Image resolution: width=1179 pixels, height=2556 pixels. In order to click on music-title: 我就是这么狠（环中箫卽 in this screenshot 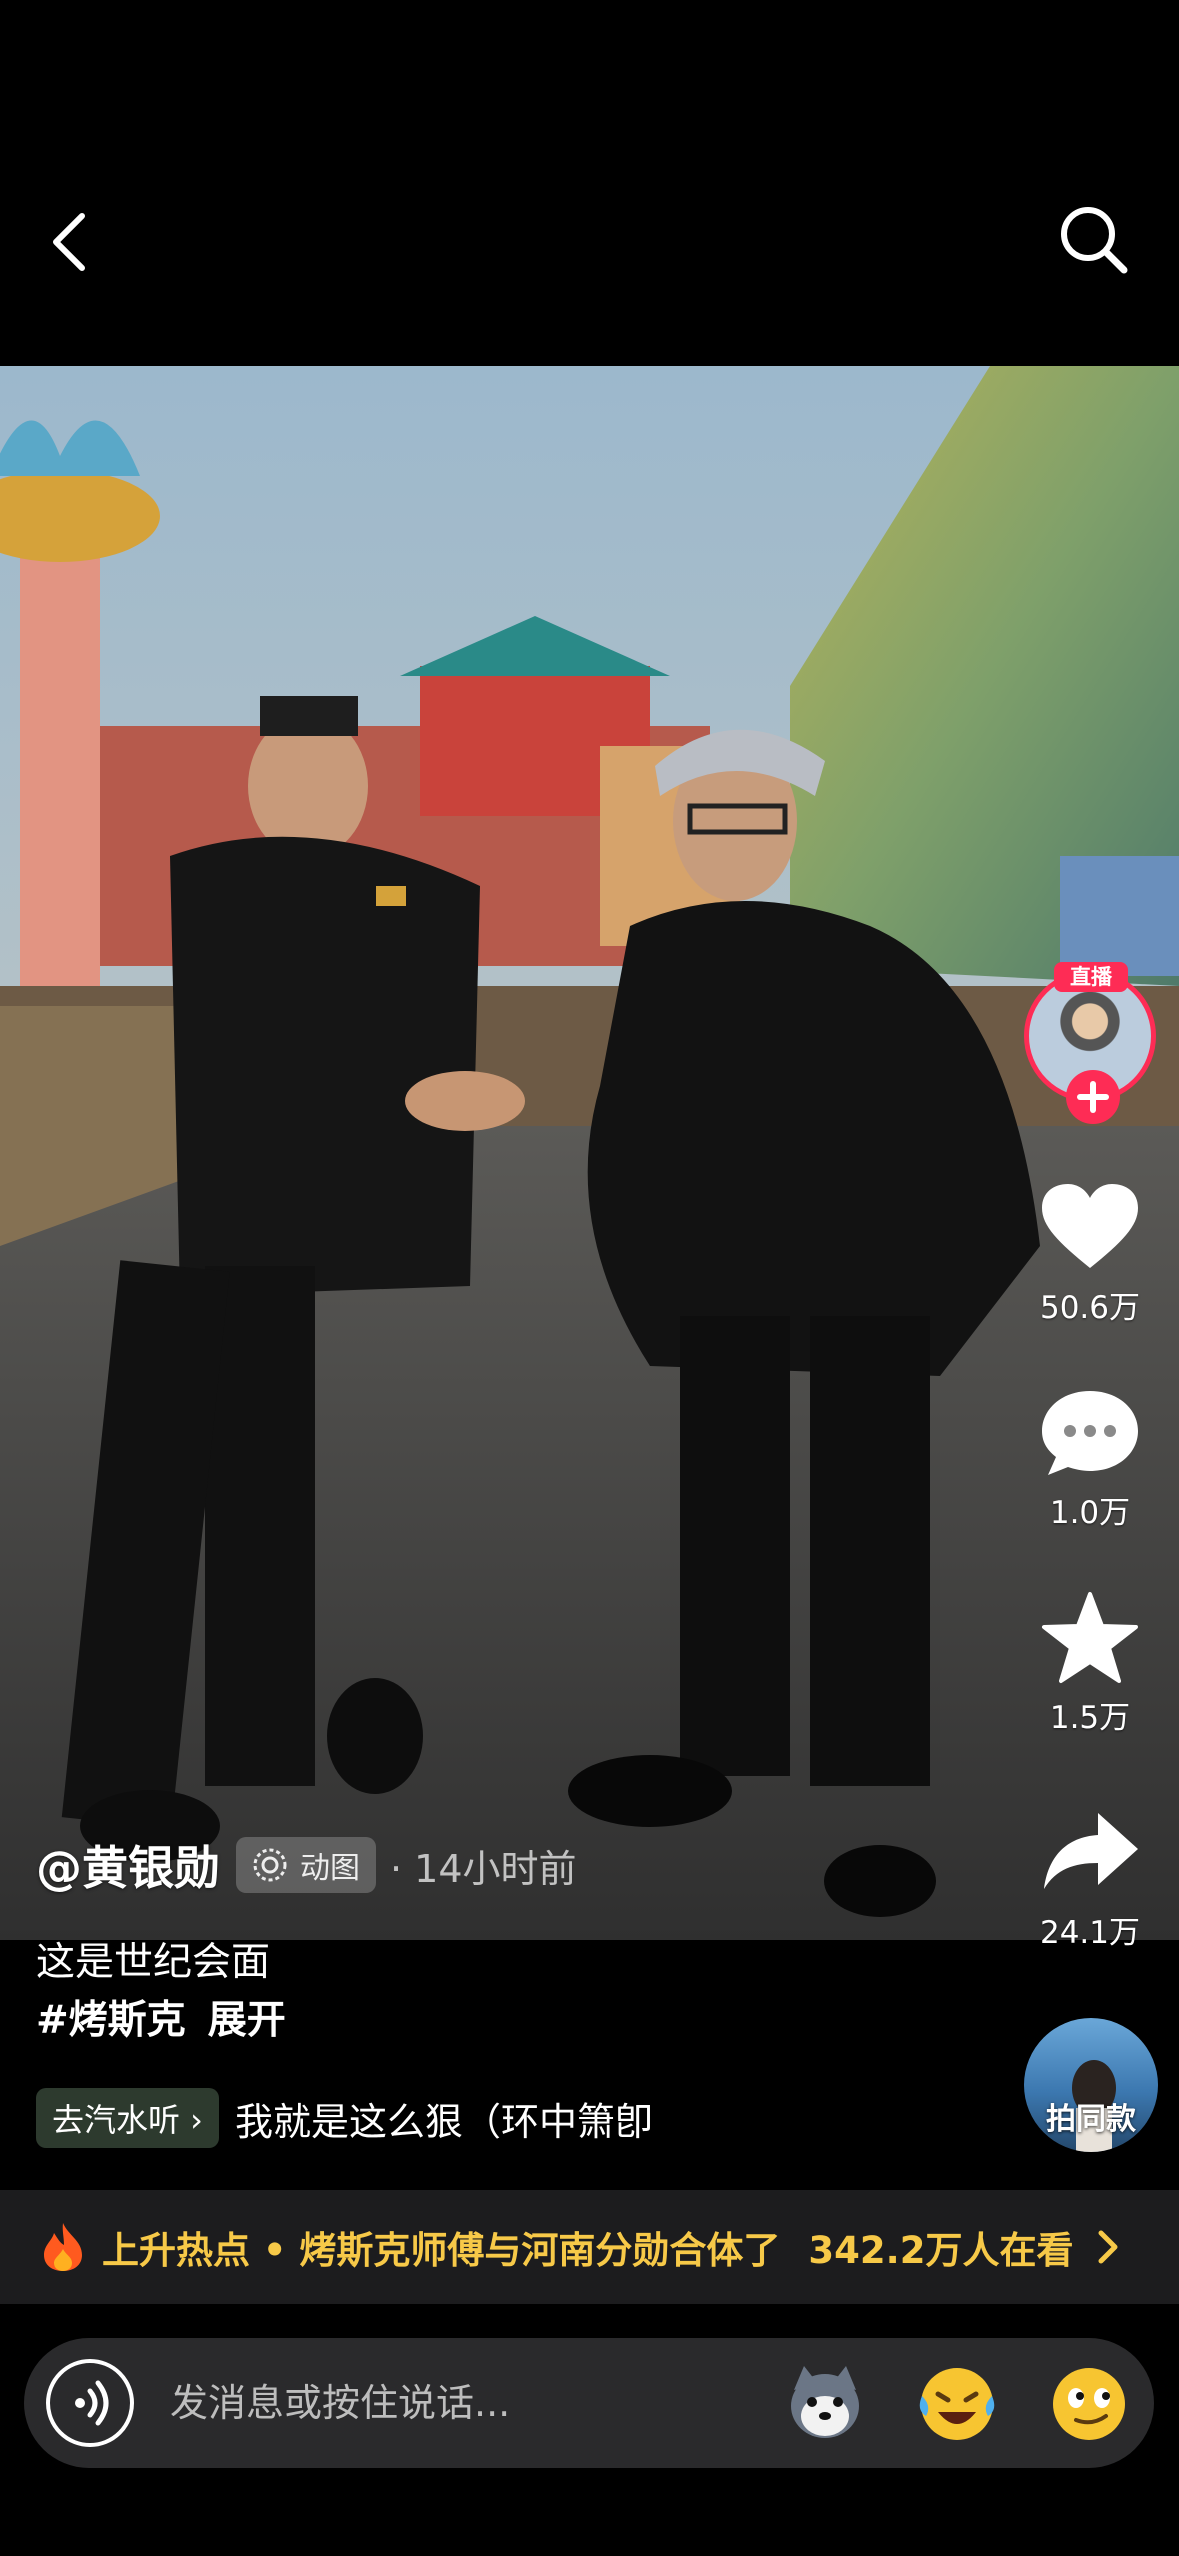, I will do `click(444, 2118)`.